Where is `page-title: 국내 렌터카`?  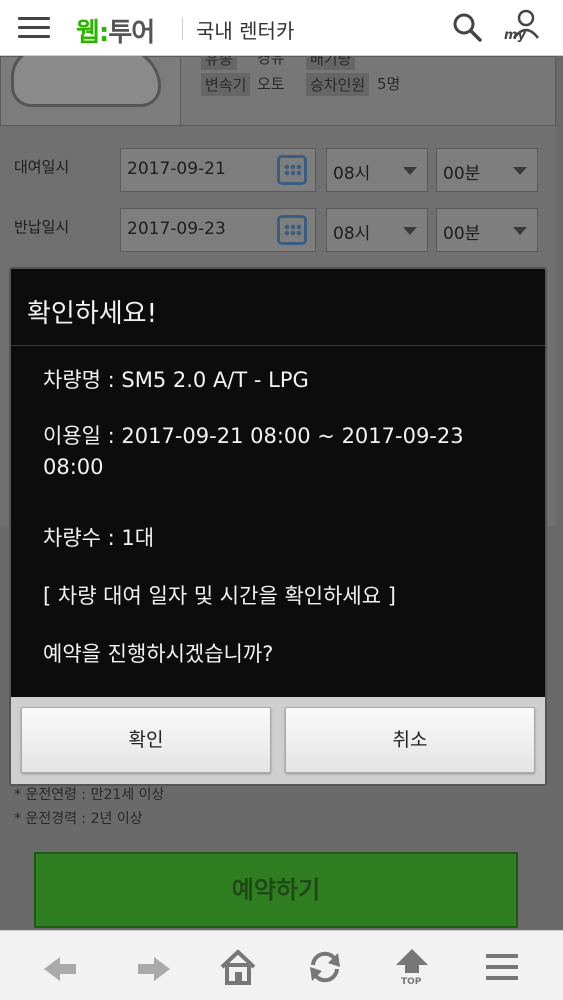 page-title: 국내 렌터카 is located at coordinates (245, 31).